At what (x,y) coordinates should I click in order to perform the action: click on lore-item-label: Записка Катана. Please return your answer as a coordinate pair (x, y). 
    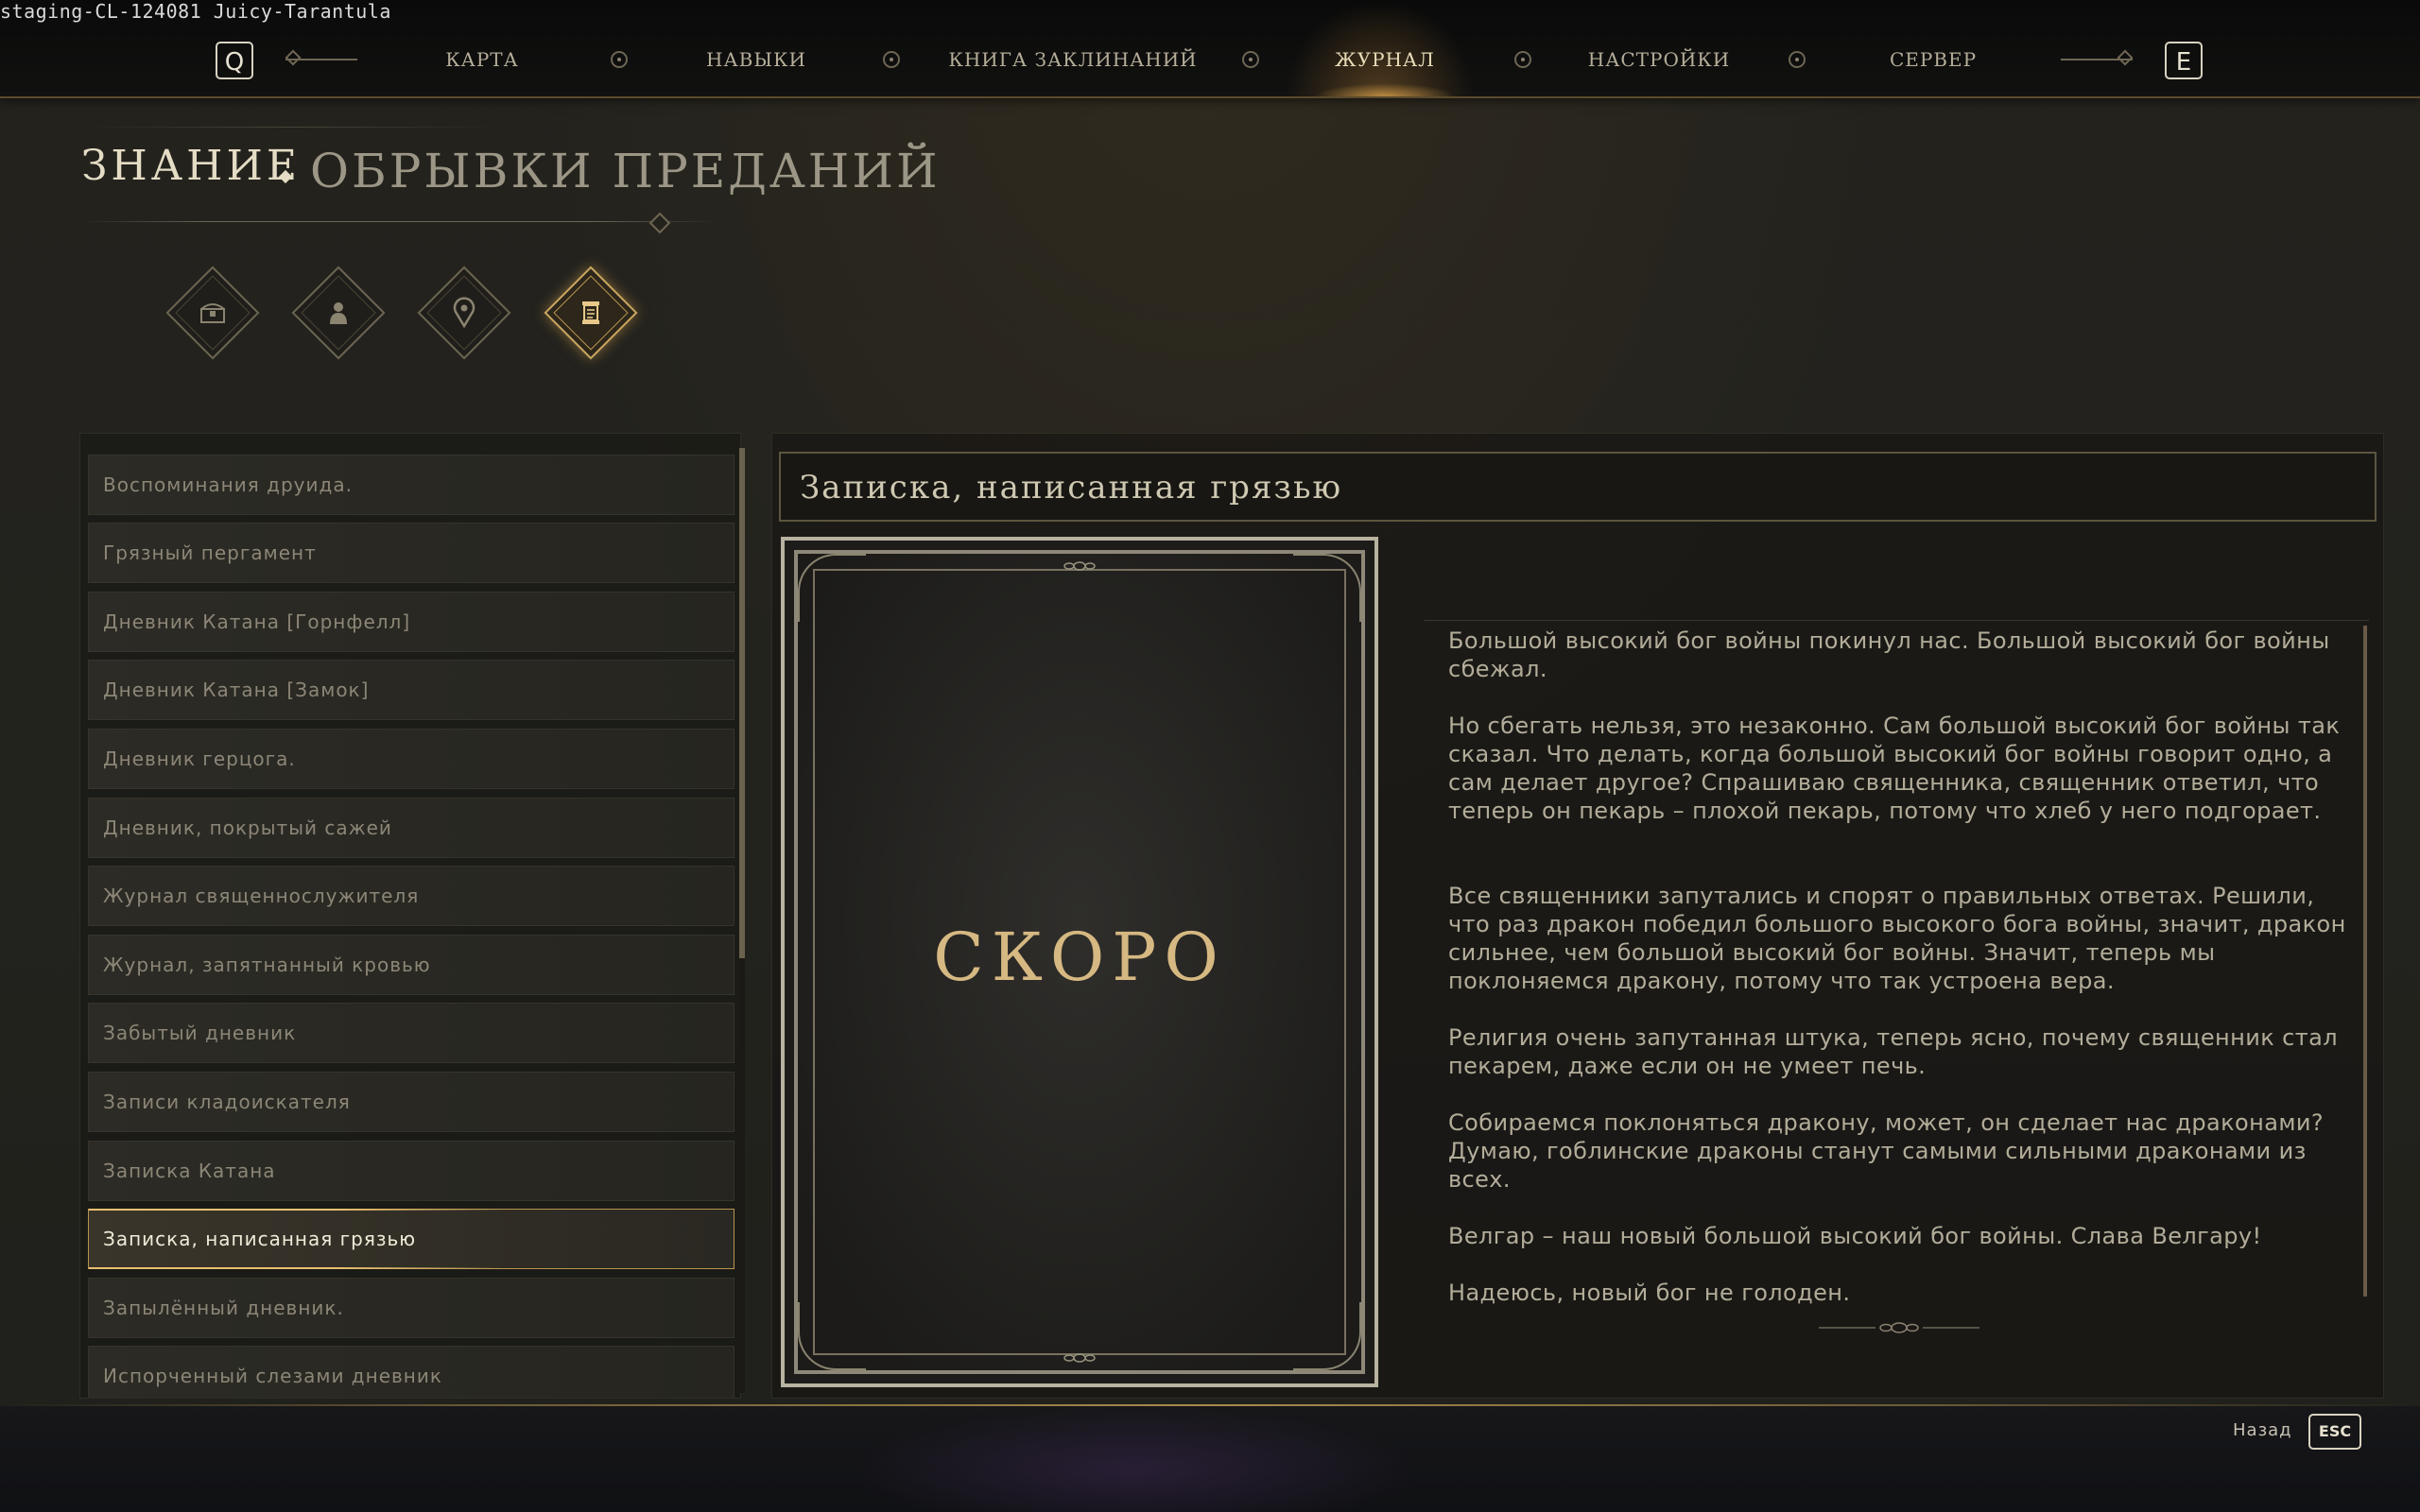
    Looking at the image, I should click on (189, 1171).